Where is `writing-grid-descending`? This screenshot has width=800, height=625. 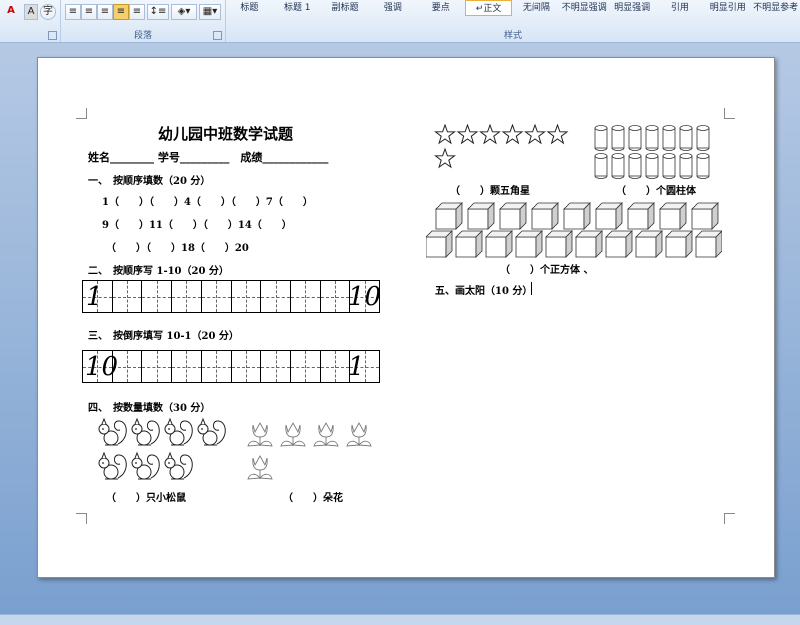
writing-grid-descending is located at coordinates (231, 366).